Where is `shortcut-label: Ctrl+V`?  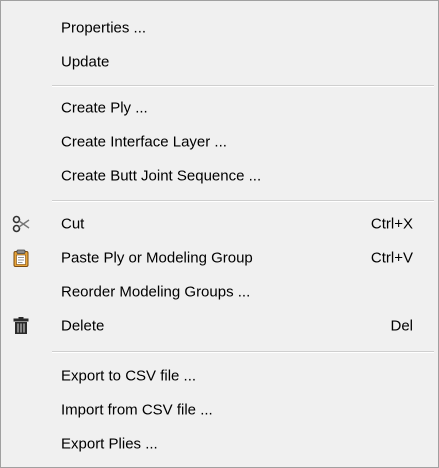 shortcut-label: Ctrl+V is located at coordinates (391, 258).